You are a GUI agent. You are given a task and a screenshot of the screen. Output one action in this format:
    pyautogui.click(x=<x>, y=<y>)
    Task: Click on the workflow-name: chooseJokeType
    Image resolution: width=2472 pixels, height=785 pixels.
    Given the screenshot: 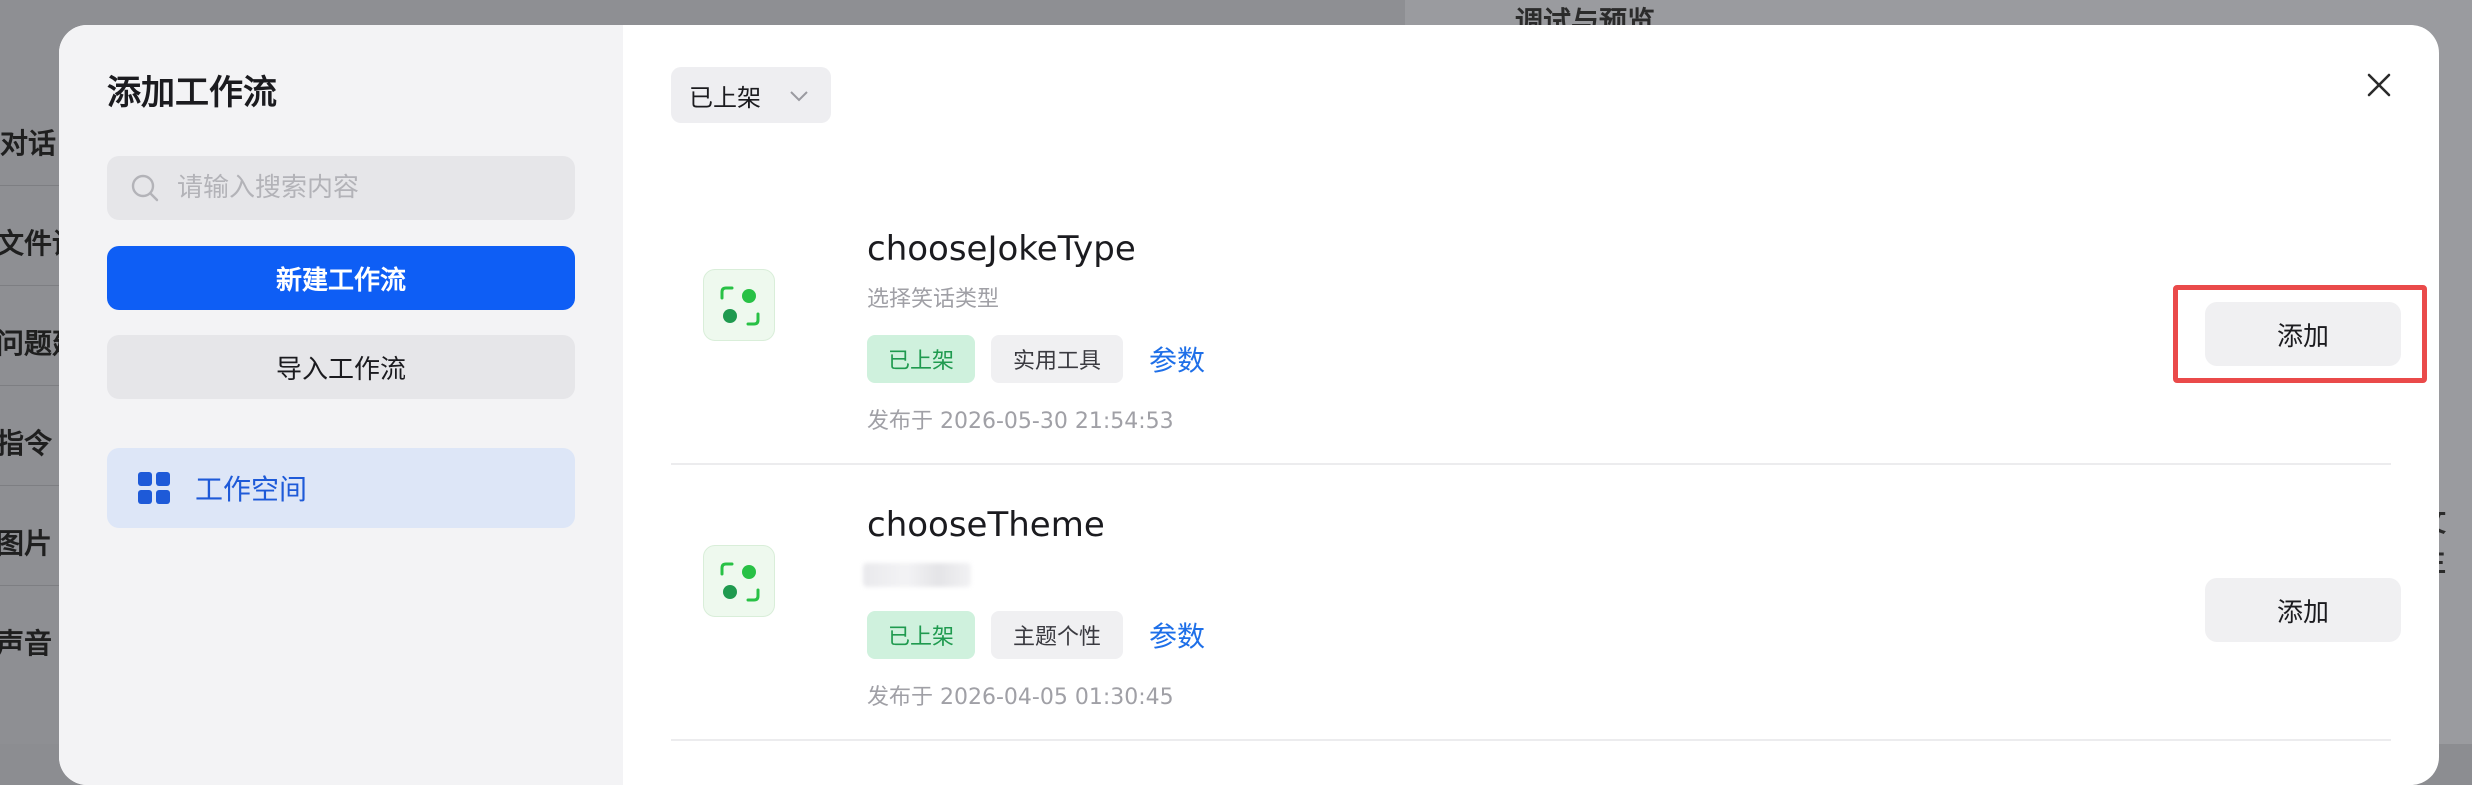 What is the action you would take?
    pyautogui.click(x=1001, y=249)
    